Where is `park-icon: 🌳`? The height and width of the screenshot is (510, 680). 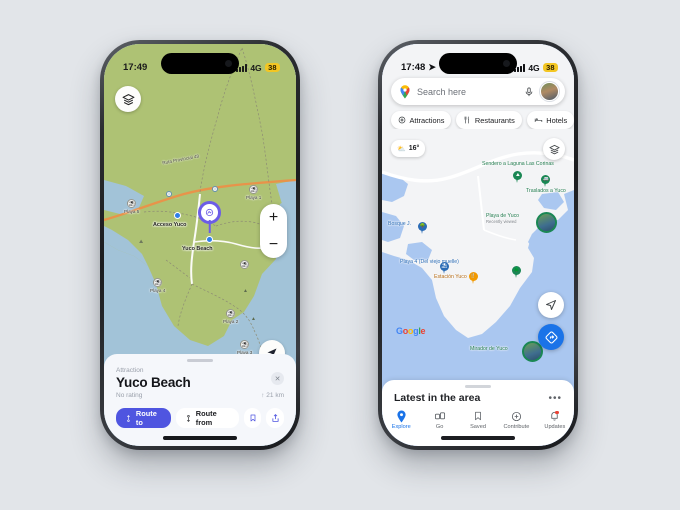
park-icon: 🌳 is located at coordinates (422, 228).